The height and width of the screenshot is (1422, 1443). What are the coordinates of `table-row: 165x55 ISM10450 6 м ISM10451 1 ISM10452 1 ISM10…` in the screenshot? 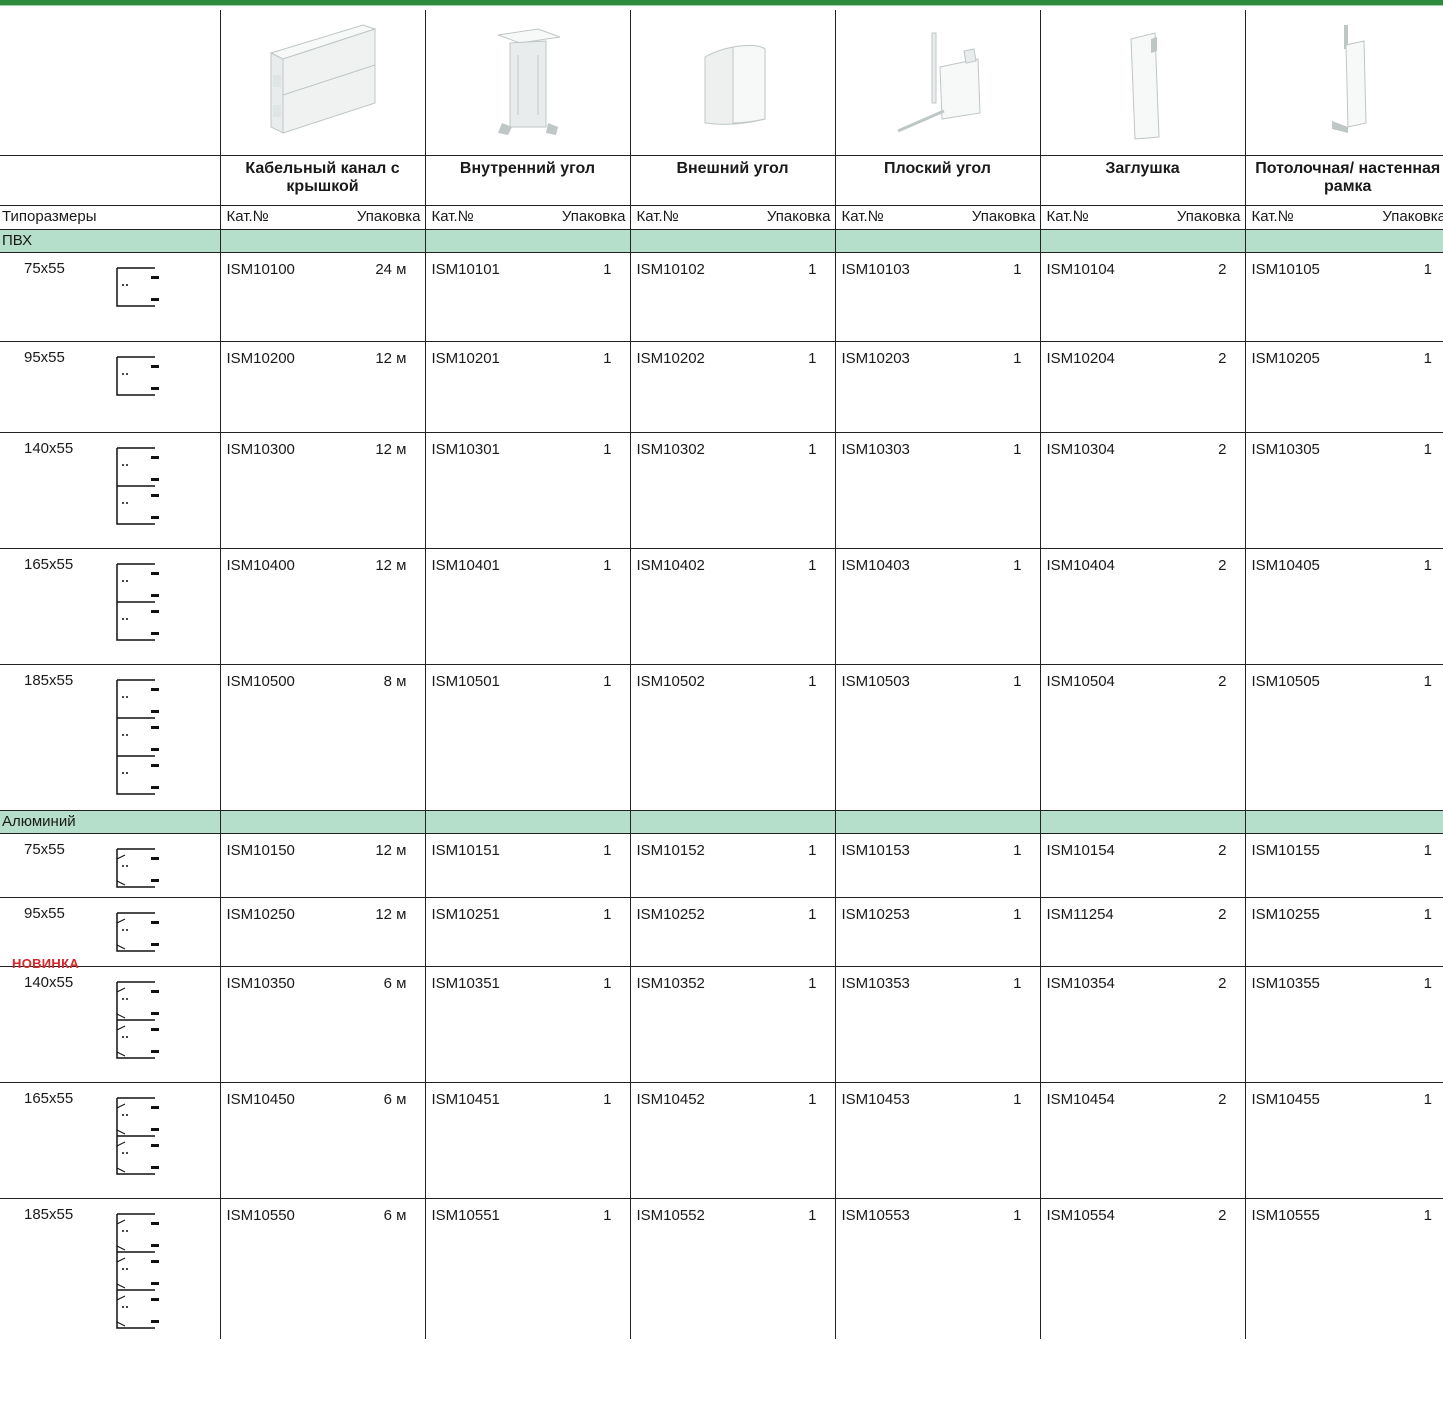 It's located at (721, 1140).